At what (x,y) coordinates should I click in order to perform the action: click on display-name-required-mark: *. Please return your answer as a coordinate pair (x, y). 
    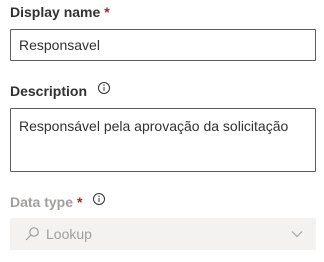
    Looking at the image, I should click on (107, 12).